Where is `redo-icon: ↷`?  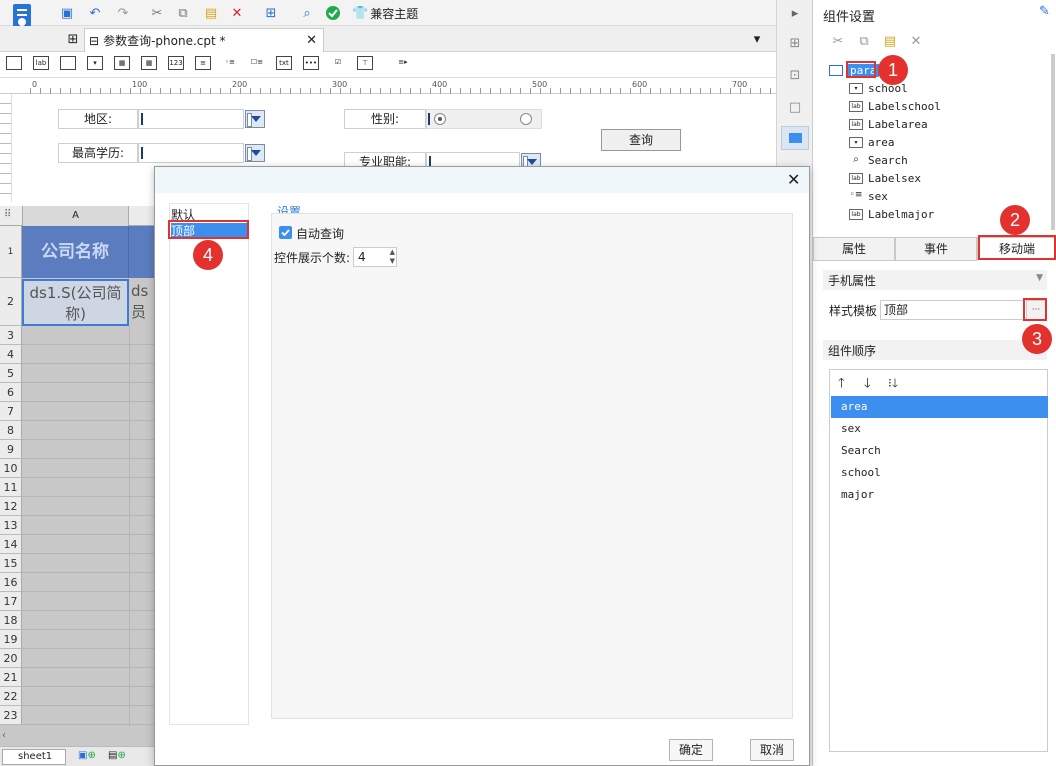
redo-icon: ↷ is located at coordinates (123, 13).